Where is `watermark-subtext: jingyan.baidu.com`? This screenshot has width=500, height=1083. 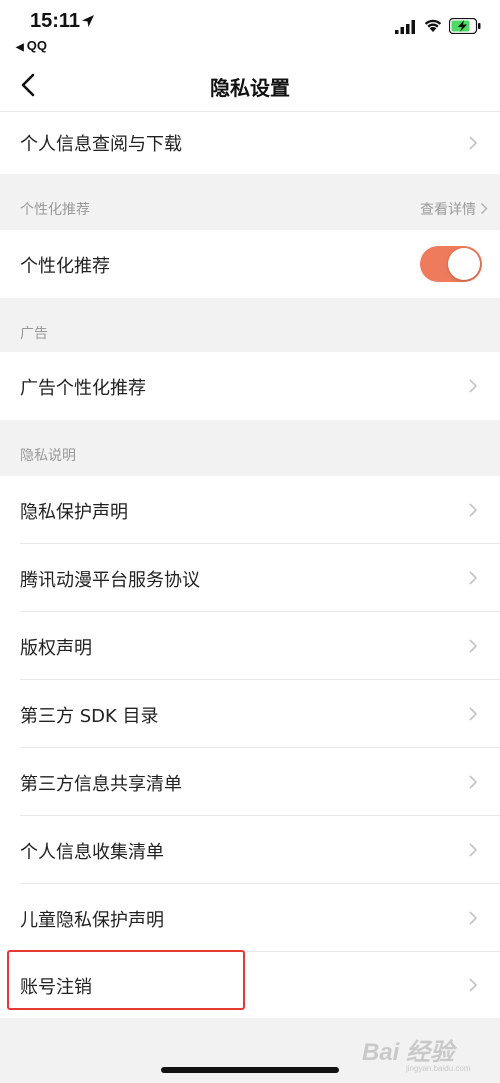
watermark-subtext: jingyan.baidu.com is located at coordinates (438, 1068).